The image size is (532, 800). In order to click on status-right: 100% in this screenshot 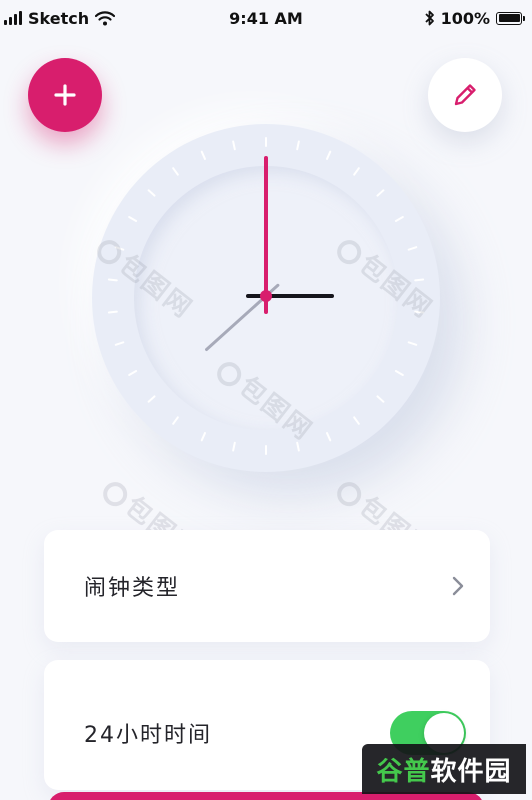, I will do `click(474, 18)`.